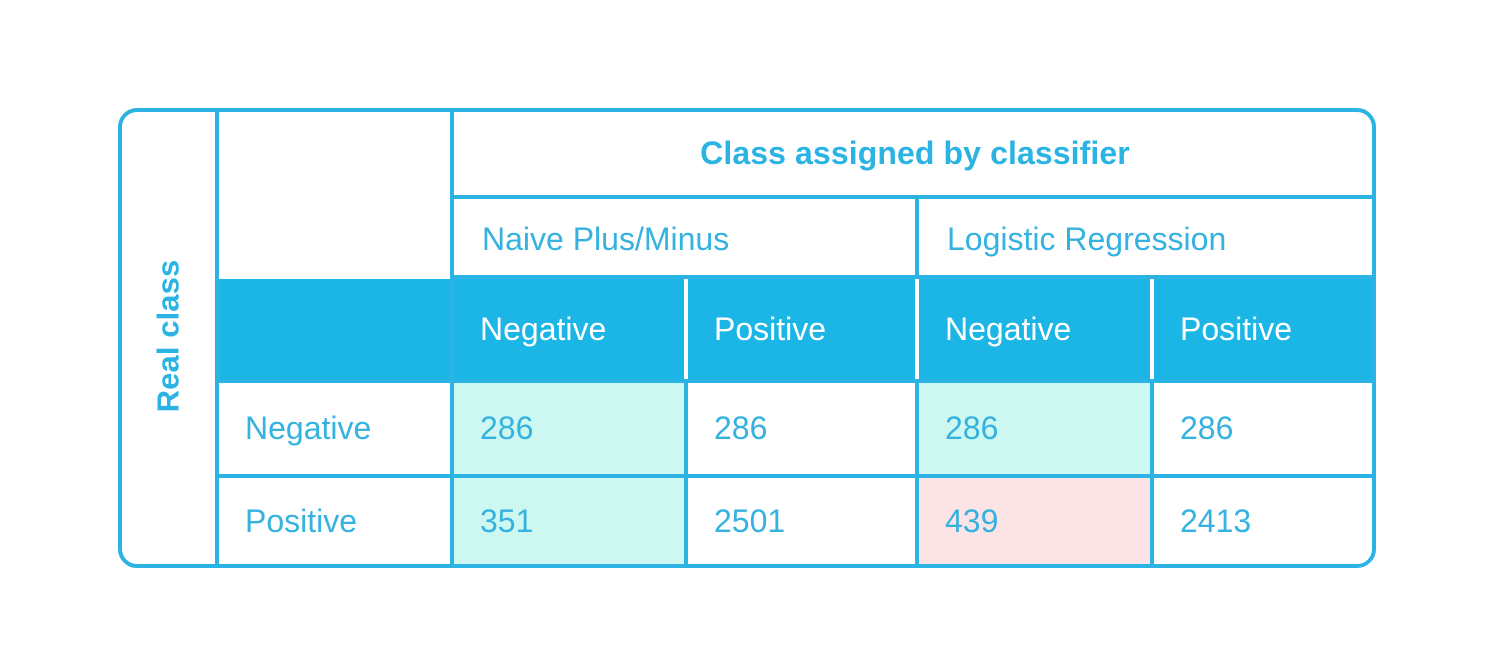 The image size is (1485, 650). What do you see at coordinates (801, 329) in the screenshot?
I see `column-header-naive-positive: Positive` at bounding box center [801, 329].